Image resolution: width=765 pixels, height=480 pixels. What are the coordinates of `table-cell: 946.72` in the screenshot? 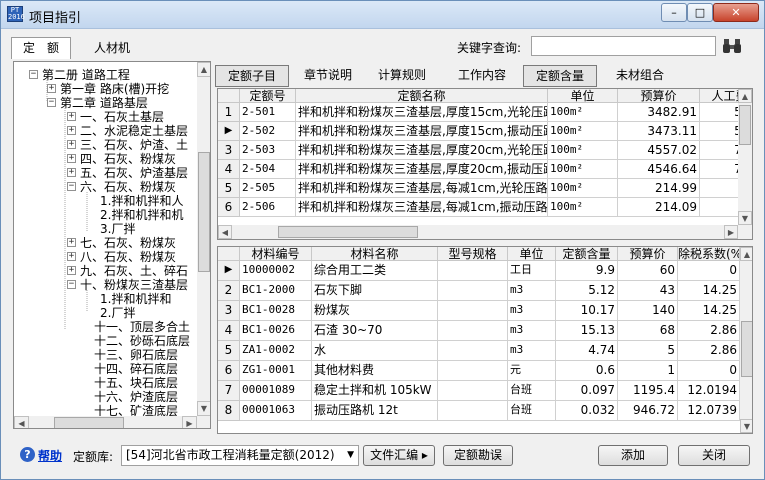 It's located at (648, 411).